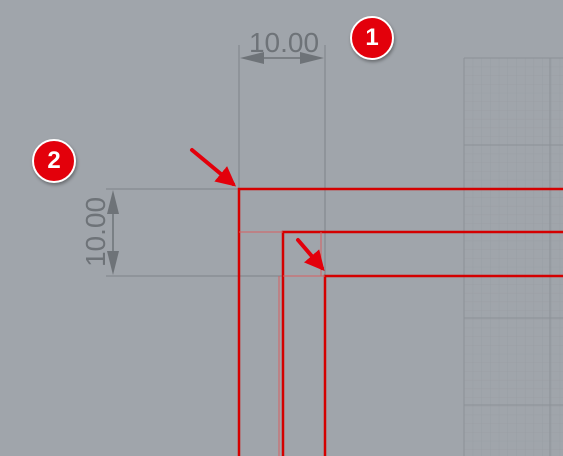 Image resolution: width=563 pixels, height=456 pixels. Describe the element at coordinates (213, 167) in the screenshot. I see `annotation-arrow-corner` at that location.